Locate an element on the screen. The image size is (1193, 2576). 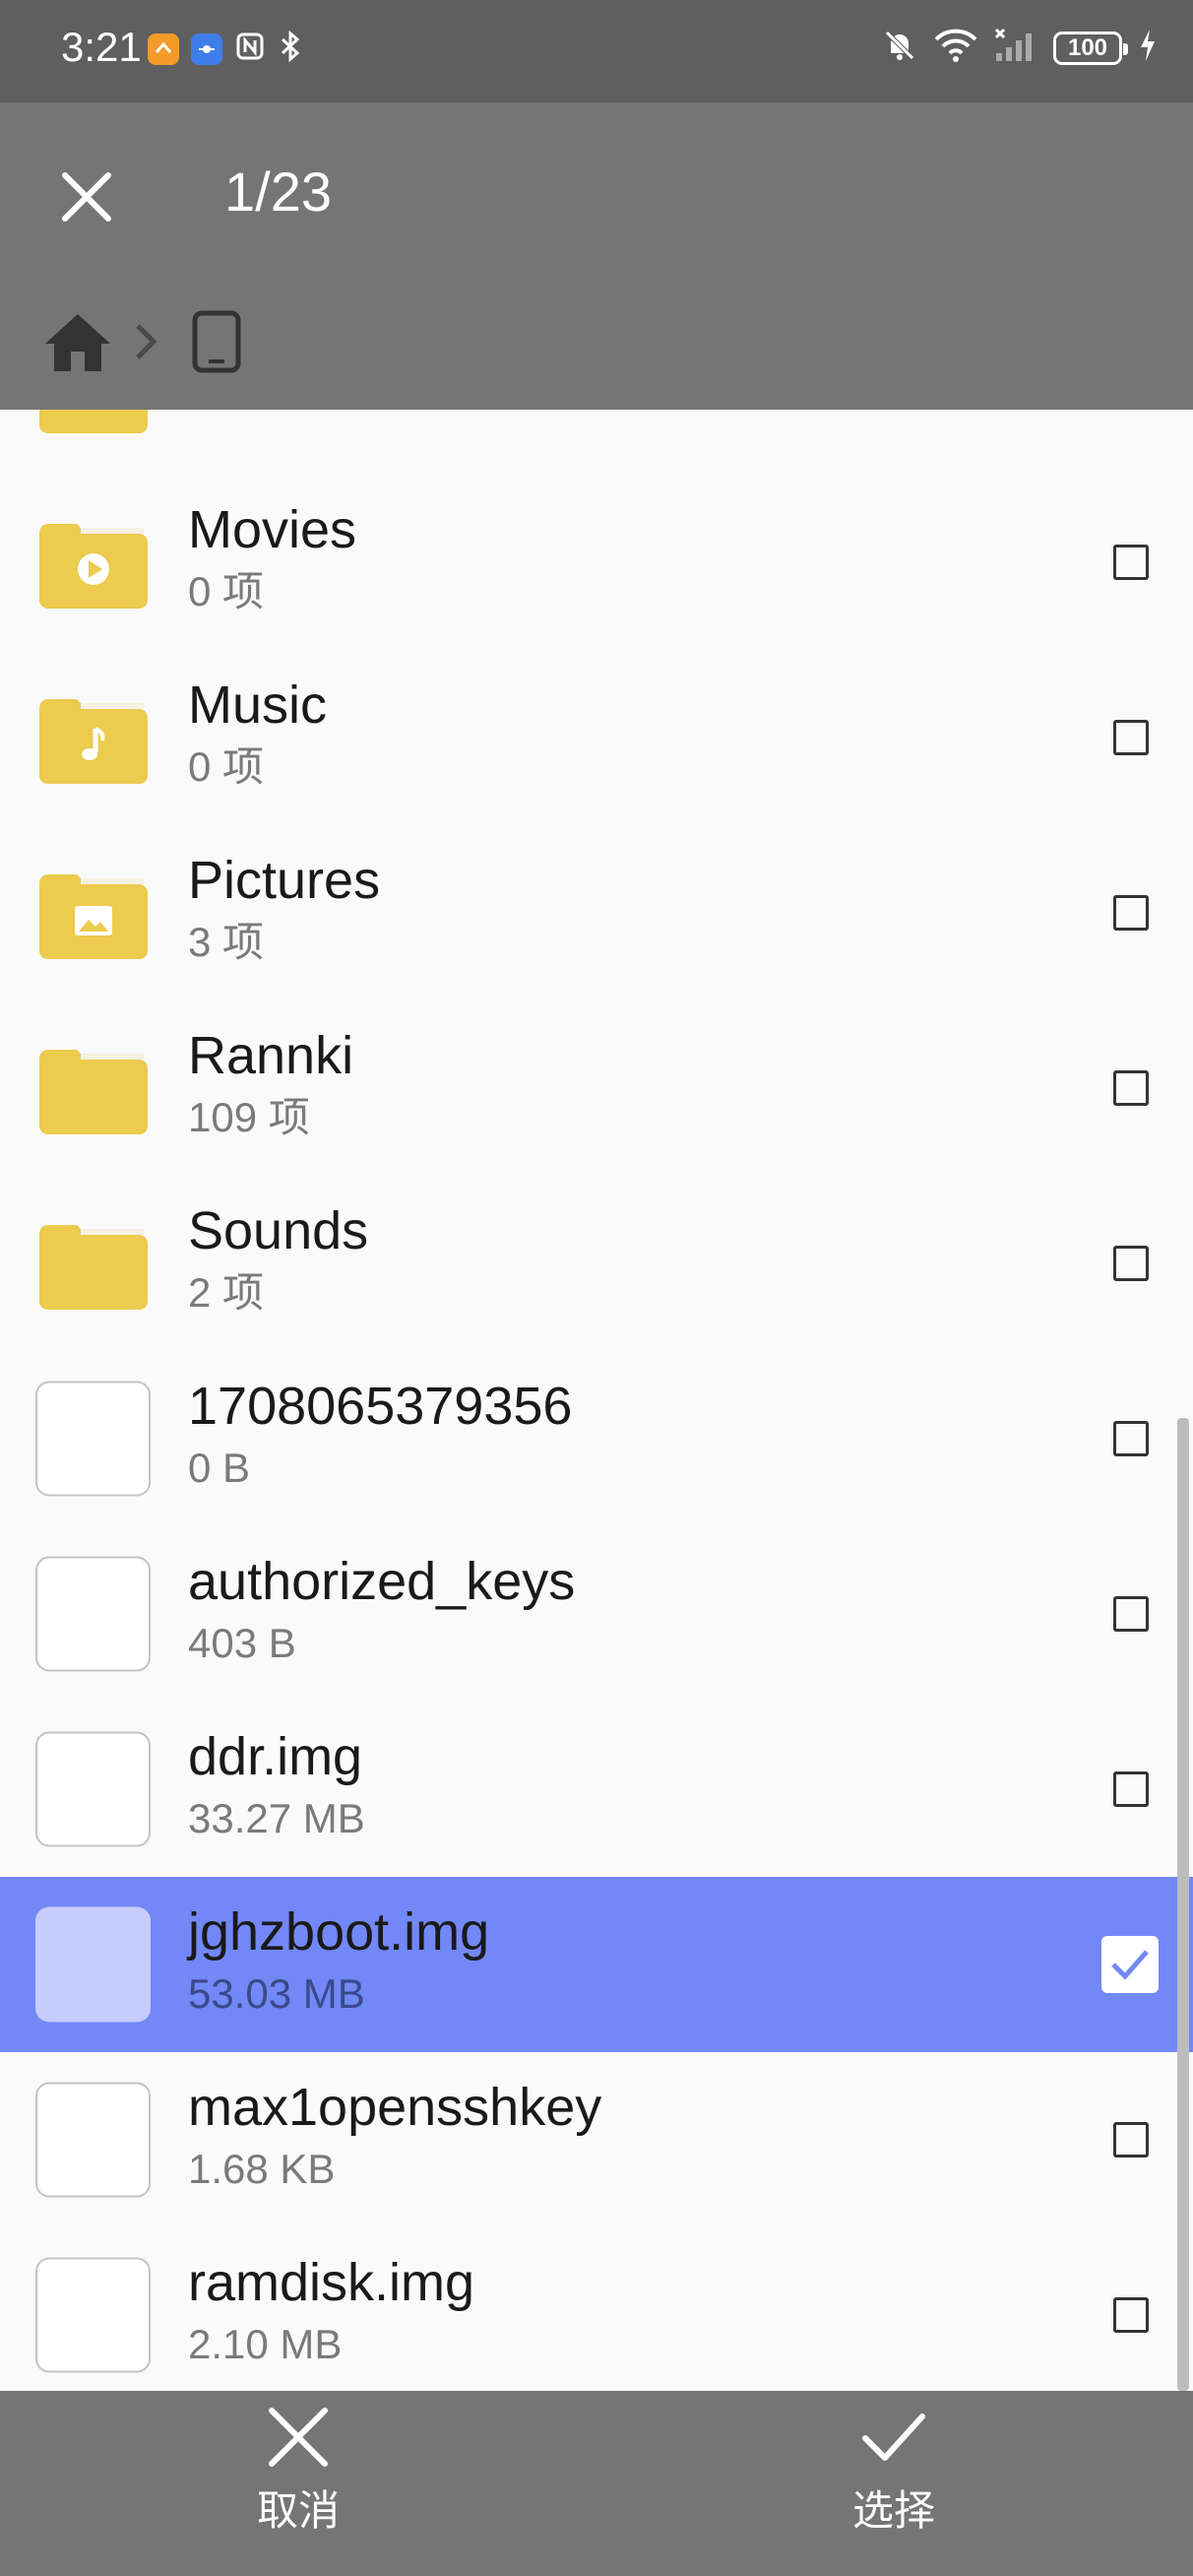
row-text: Sounds 2 项 is located at coordinates (278, 1259).